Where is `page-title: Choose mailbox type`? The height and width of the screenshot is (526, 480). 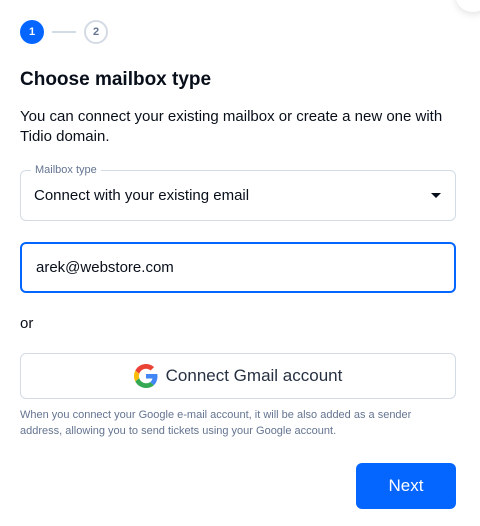 page-title: Choose mailbox type is located at coordinates (116, 79).